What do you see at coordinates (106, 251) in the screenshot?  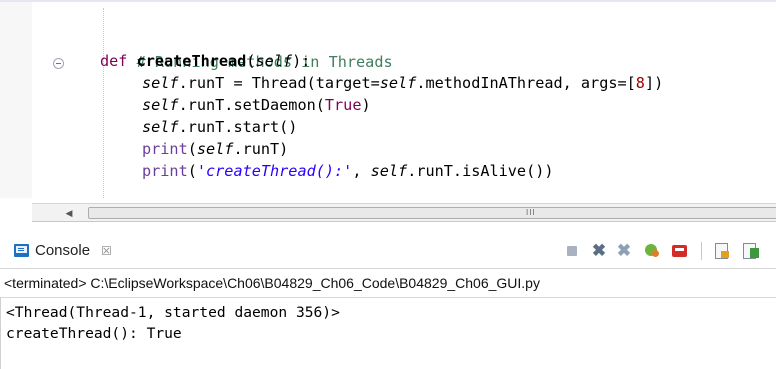 I see `close-icon: ☒` at bounding box center [106, 251].